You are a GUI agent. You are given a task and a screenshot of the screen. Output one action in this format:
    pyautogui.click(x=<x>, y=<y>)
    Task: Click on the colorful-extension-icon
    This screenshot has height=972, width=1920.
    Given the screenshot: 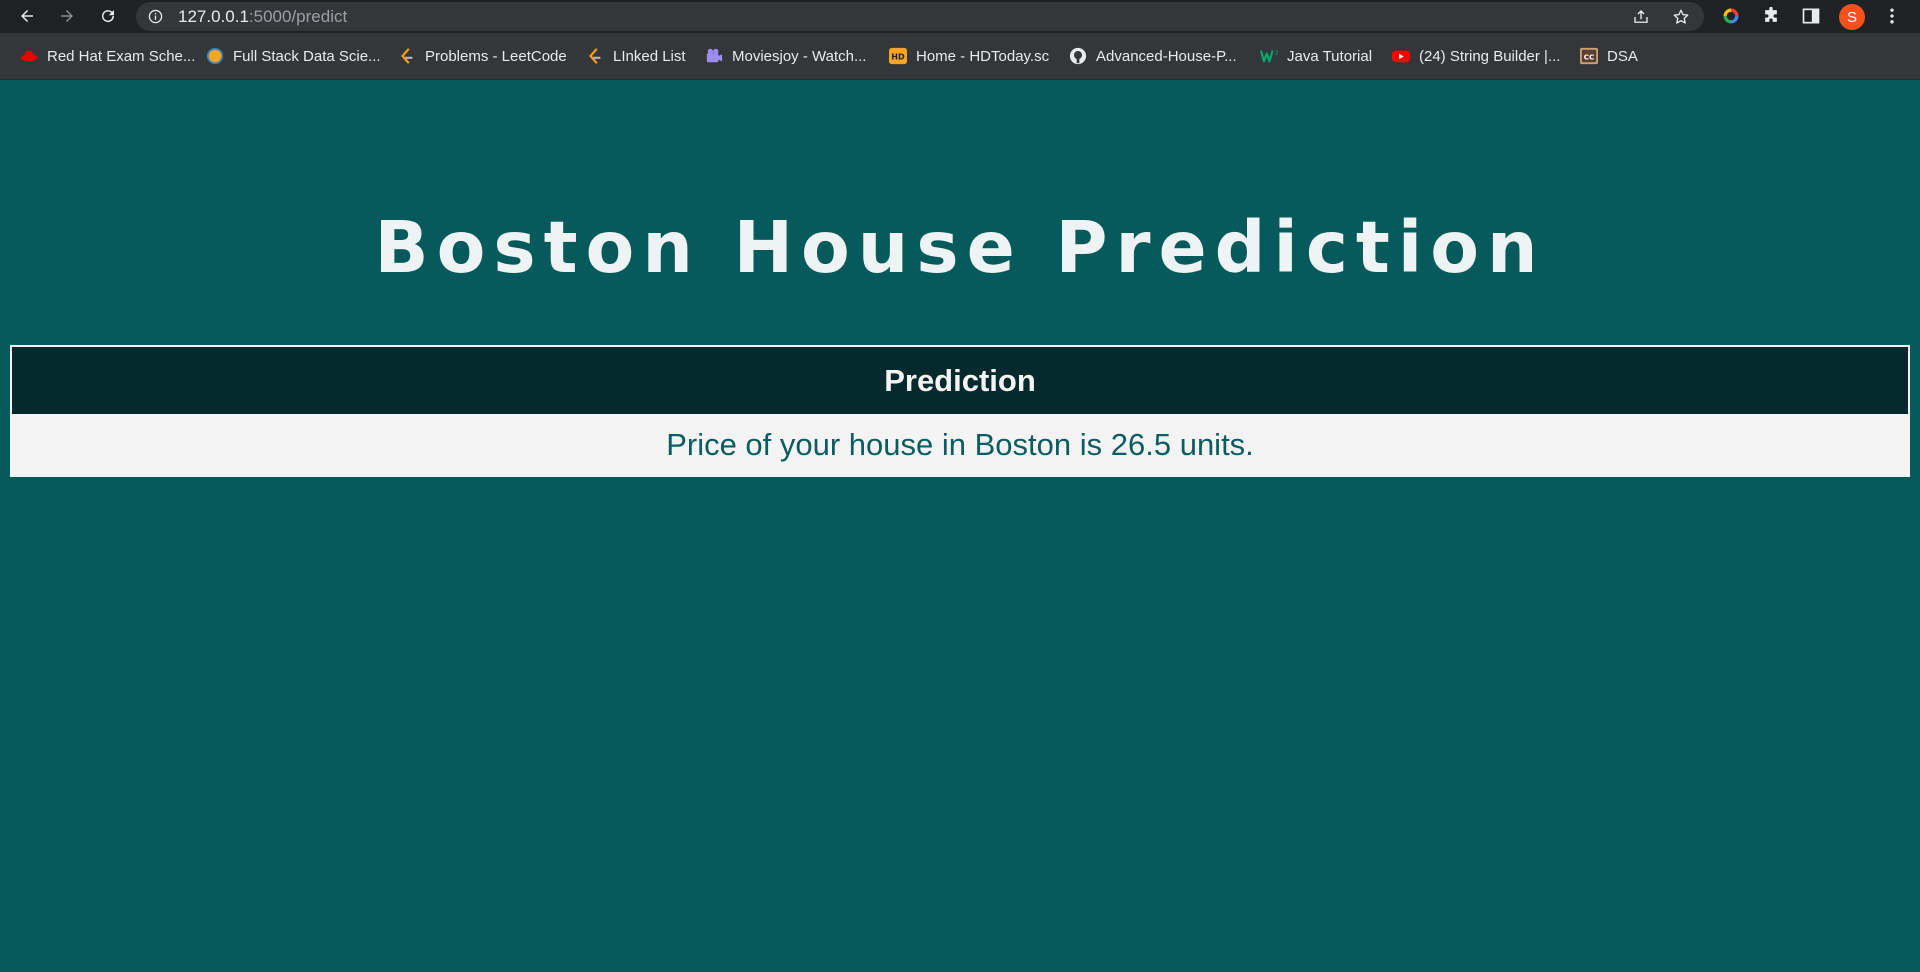 What is the action you would take?
    pyautogui.click(x=1731, y=16)
    